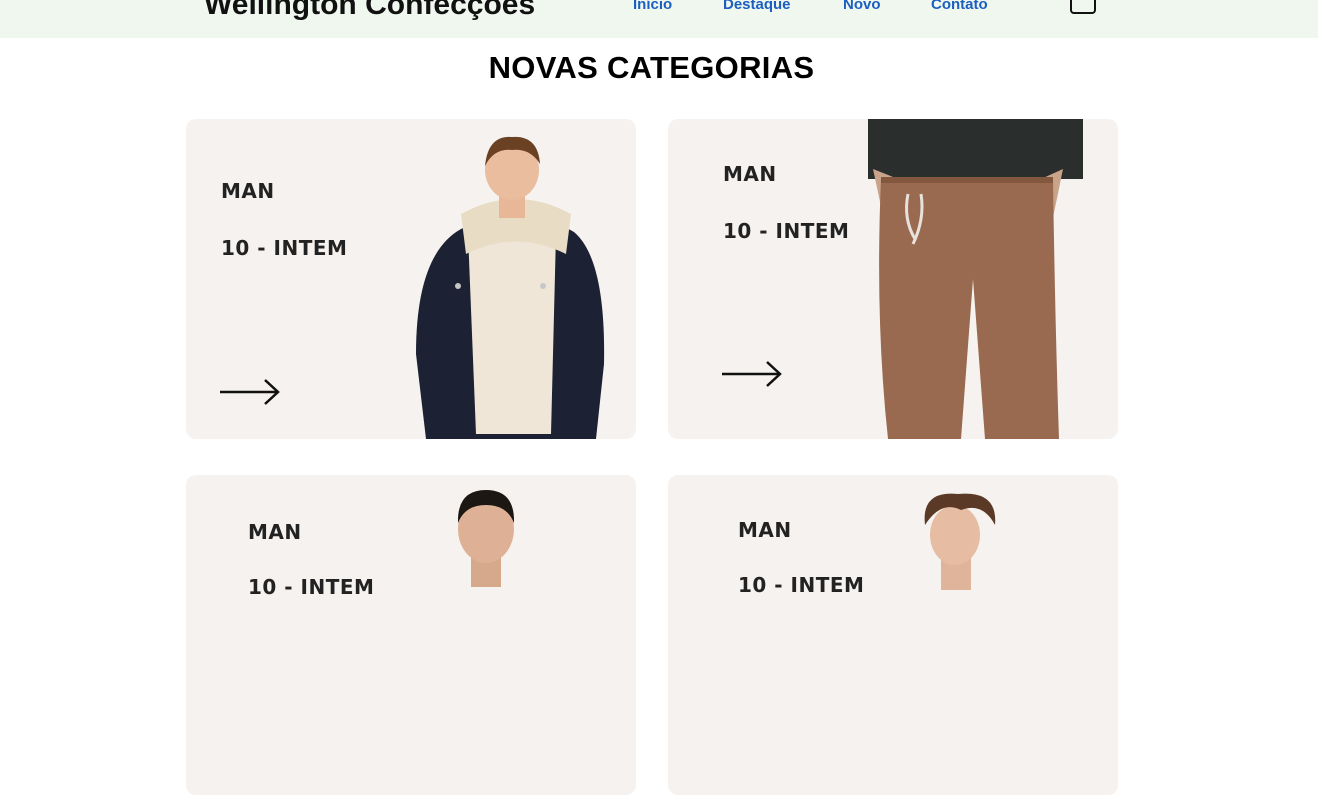 The width and height of the screenshot is (1318, 795). What do you see at coordinates (369, 11) in the screenshot?
I see `brand-logo: Wellington Confecções` at bounding box center [369, 11].